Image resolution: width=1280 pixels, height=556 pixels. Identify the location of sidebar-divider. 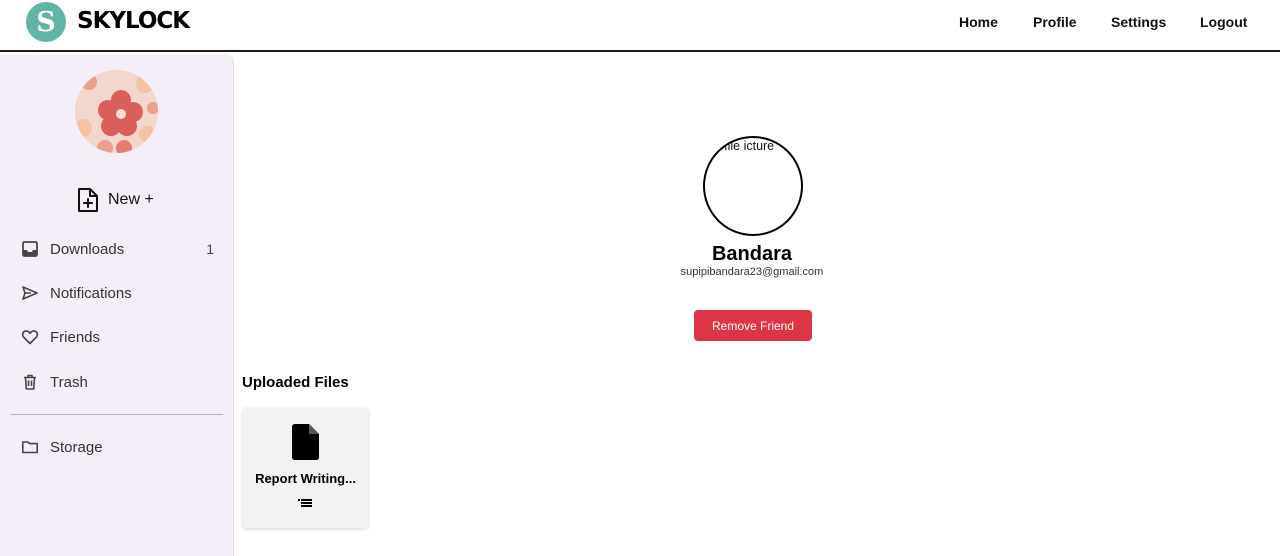
(116, 414).